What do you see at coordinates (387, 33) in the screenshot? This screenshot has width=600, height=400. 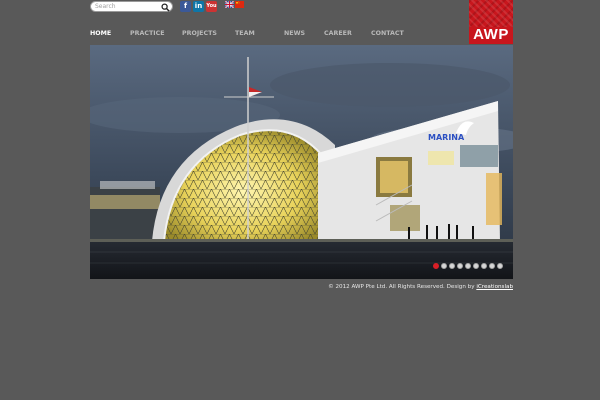 I see `nav-contact: CONTACT` at bounding box center [387, 33].